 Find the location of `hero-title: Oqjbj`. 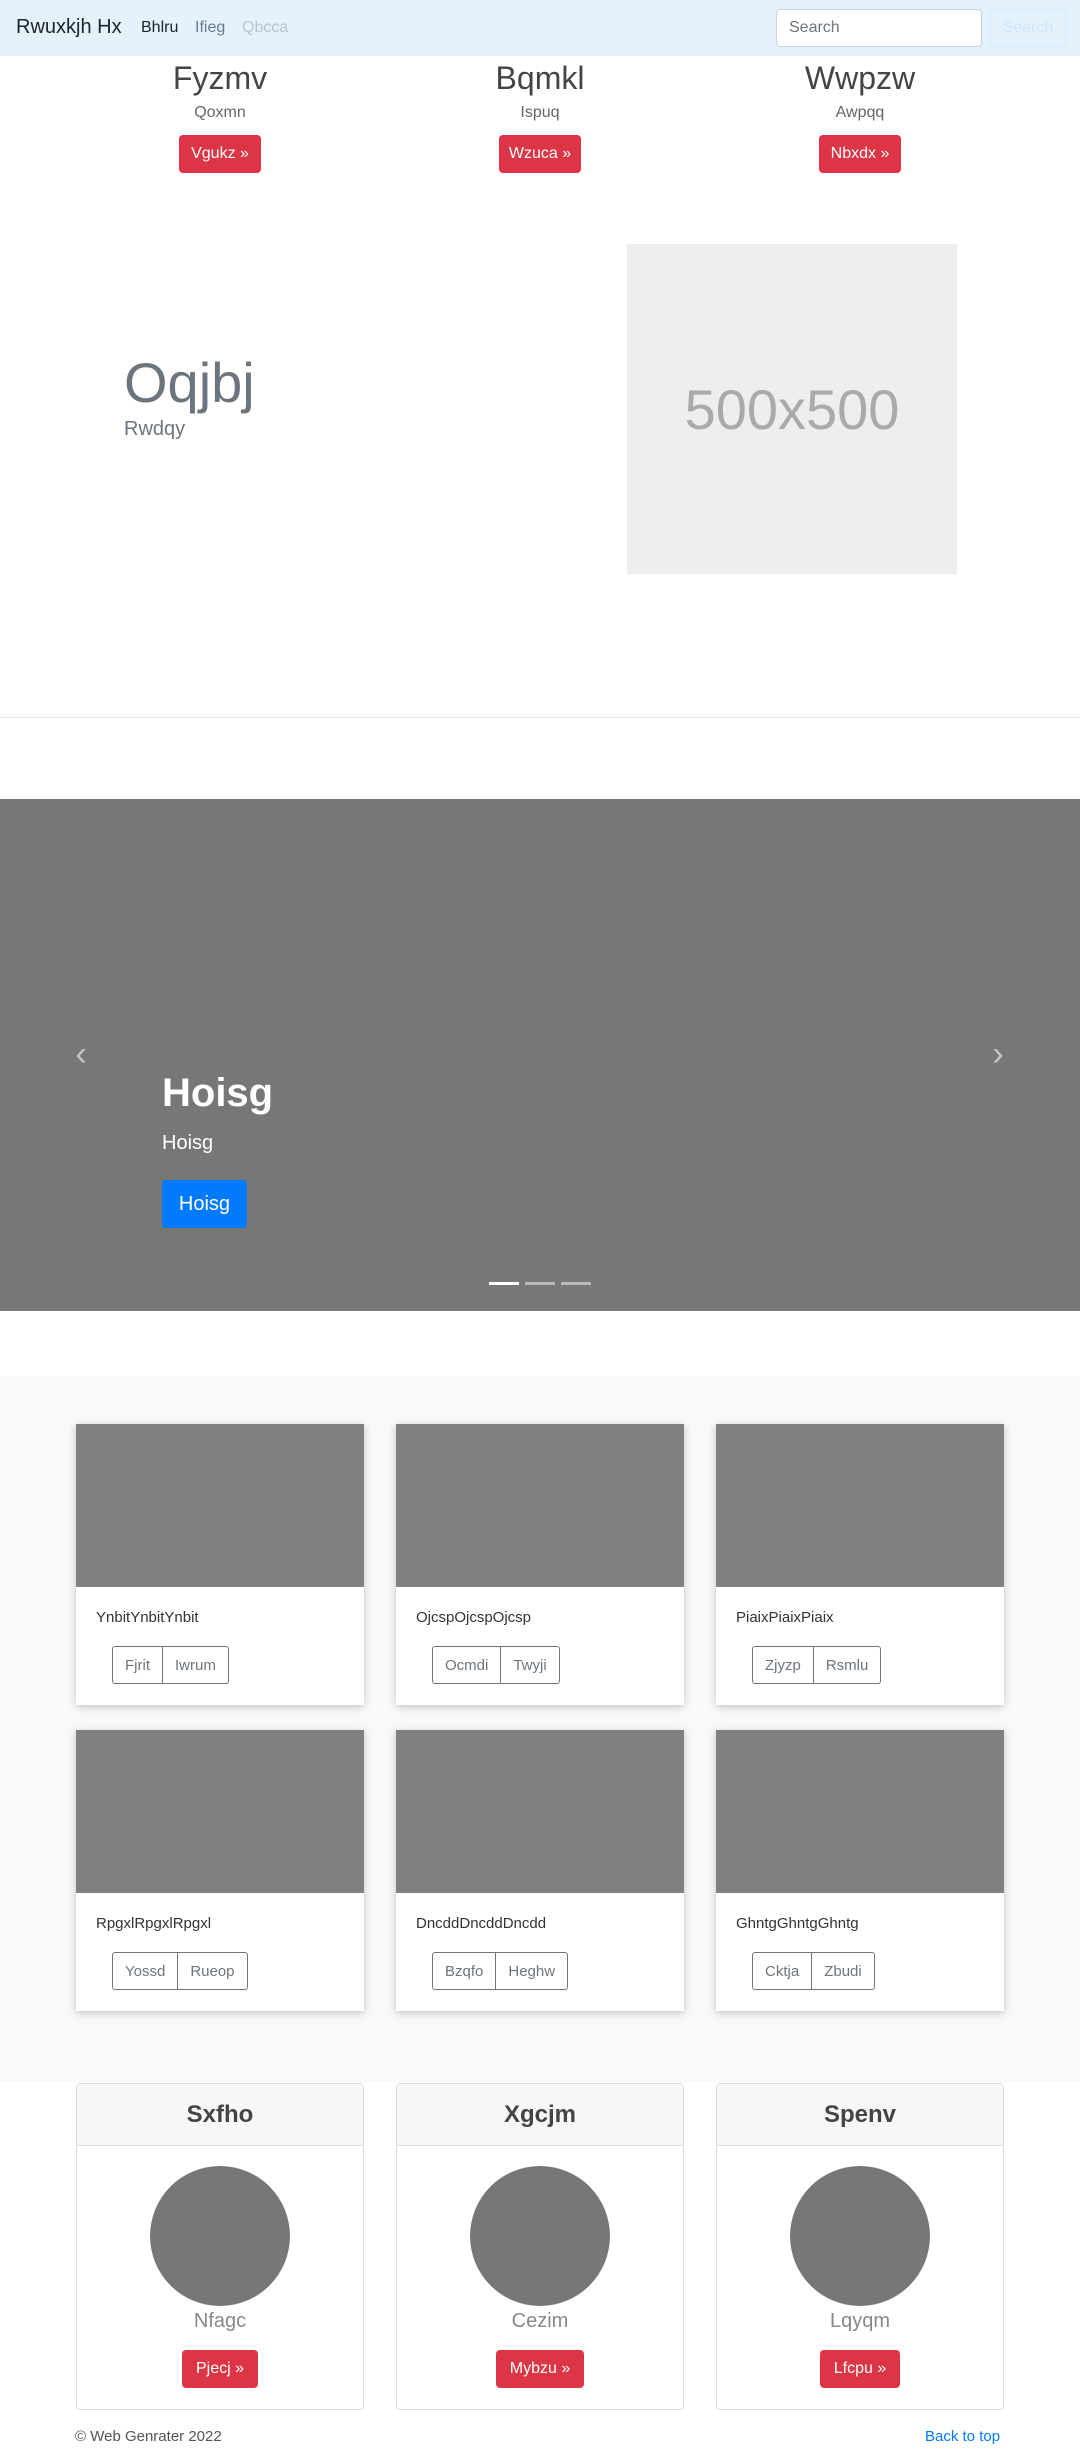

hero-title: Oqjbj is located at coordinates (189, 382).